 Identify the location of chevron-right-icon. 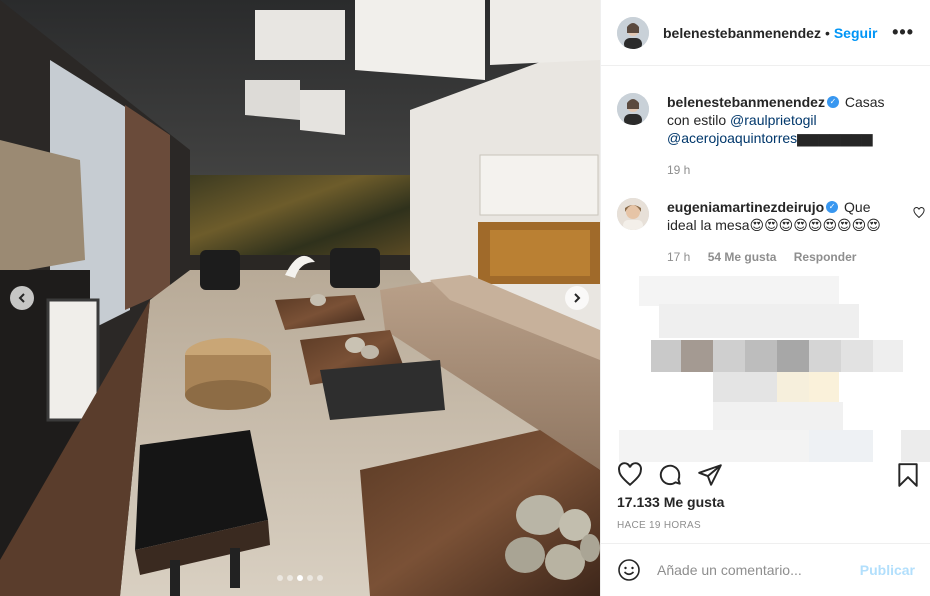
(577, 298).